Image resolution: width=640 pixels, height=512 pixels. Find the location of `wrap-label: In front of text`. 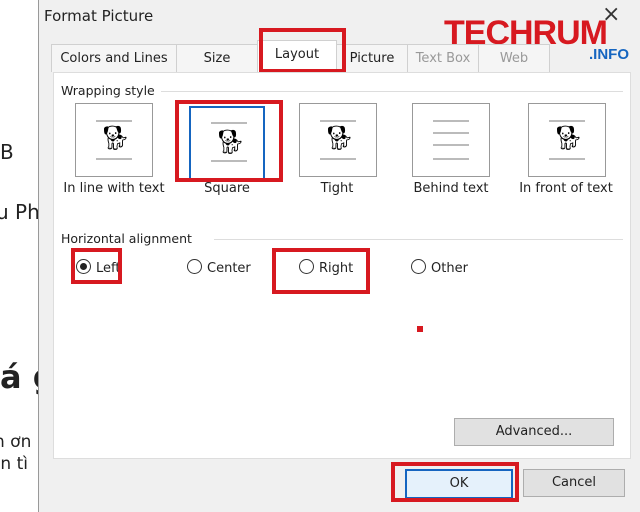

wrap-label: In front of text is located at coordinates (566, 188).